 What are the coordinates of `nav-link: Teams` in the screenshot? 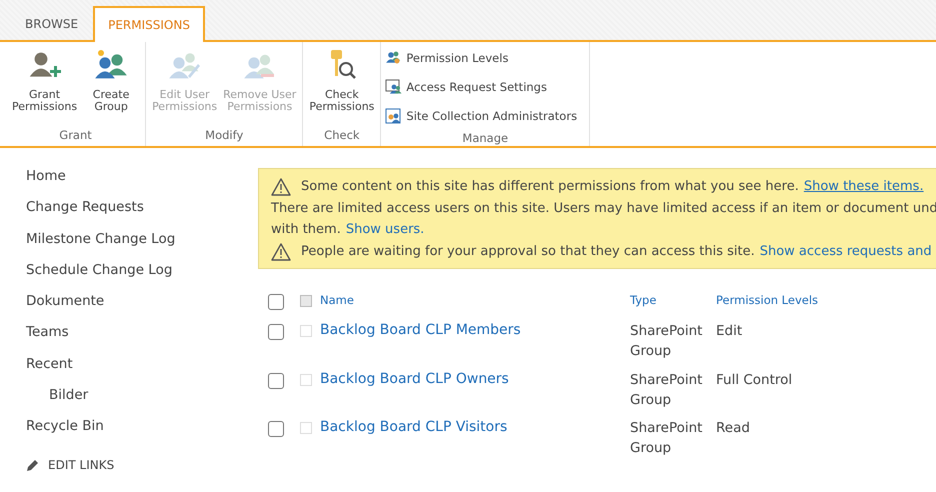 It's located at (142, 340).